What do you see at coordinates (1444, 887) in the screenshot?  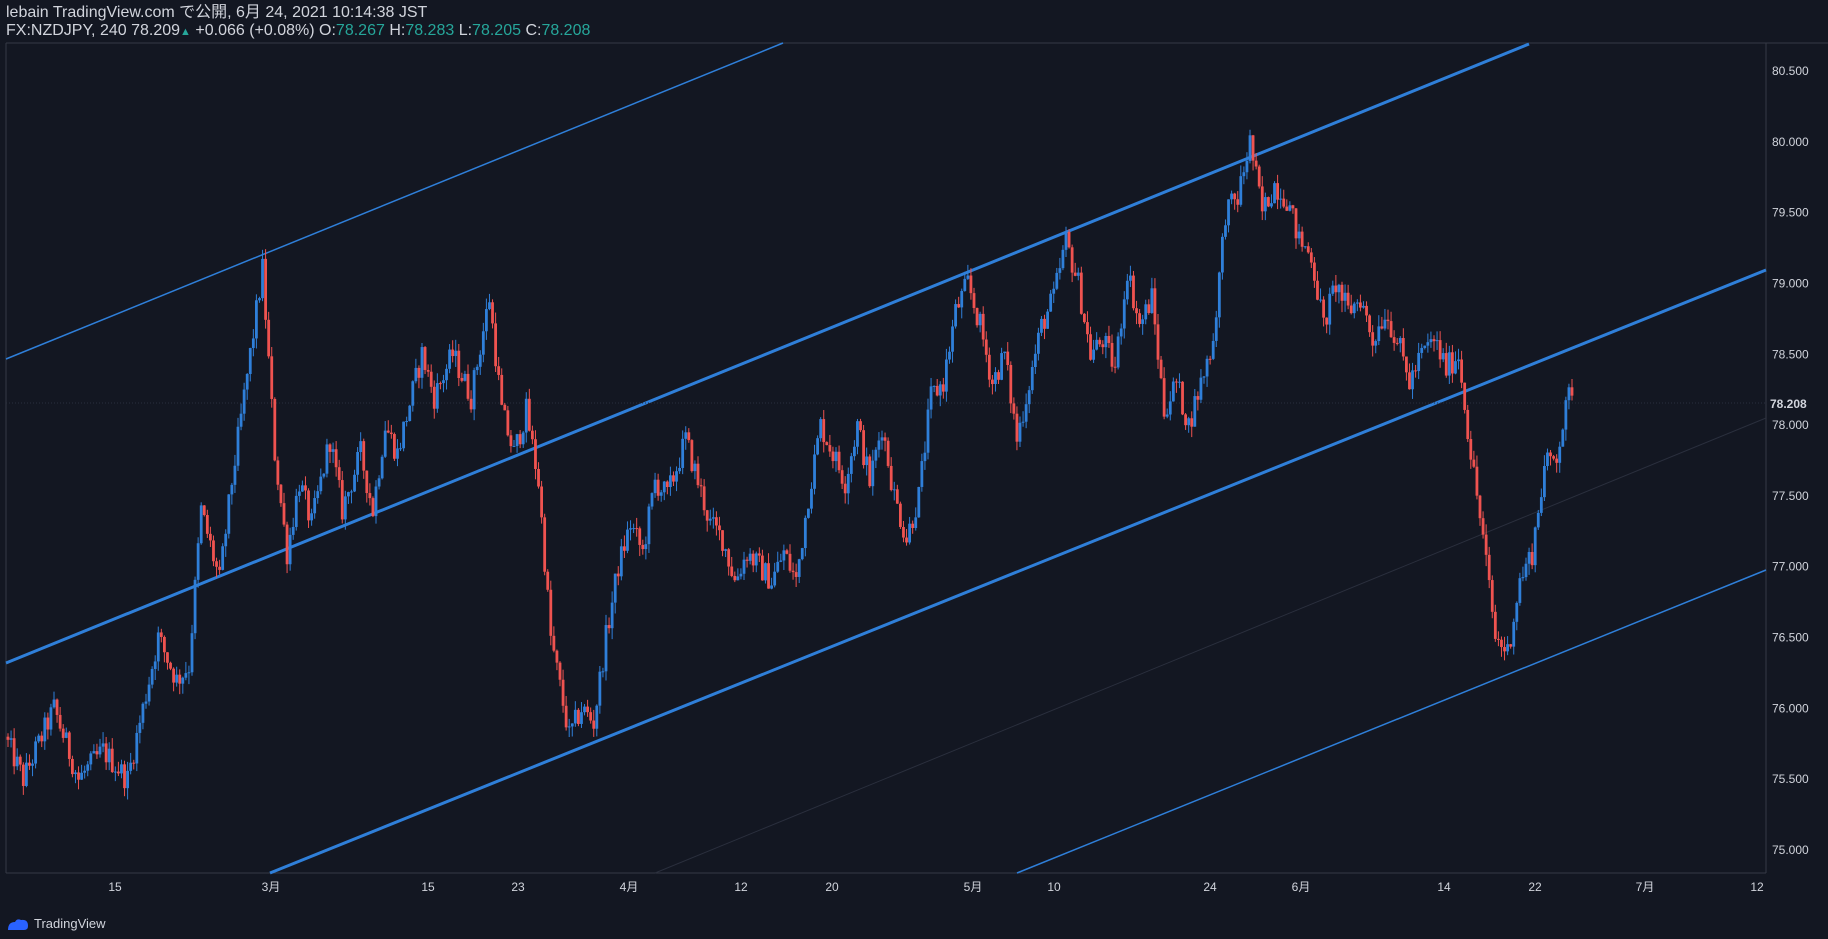 I see `time-tick-label: 14` at bounding box center [1444, 887].